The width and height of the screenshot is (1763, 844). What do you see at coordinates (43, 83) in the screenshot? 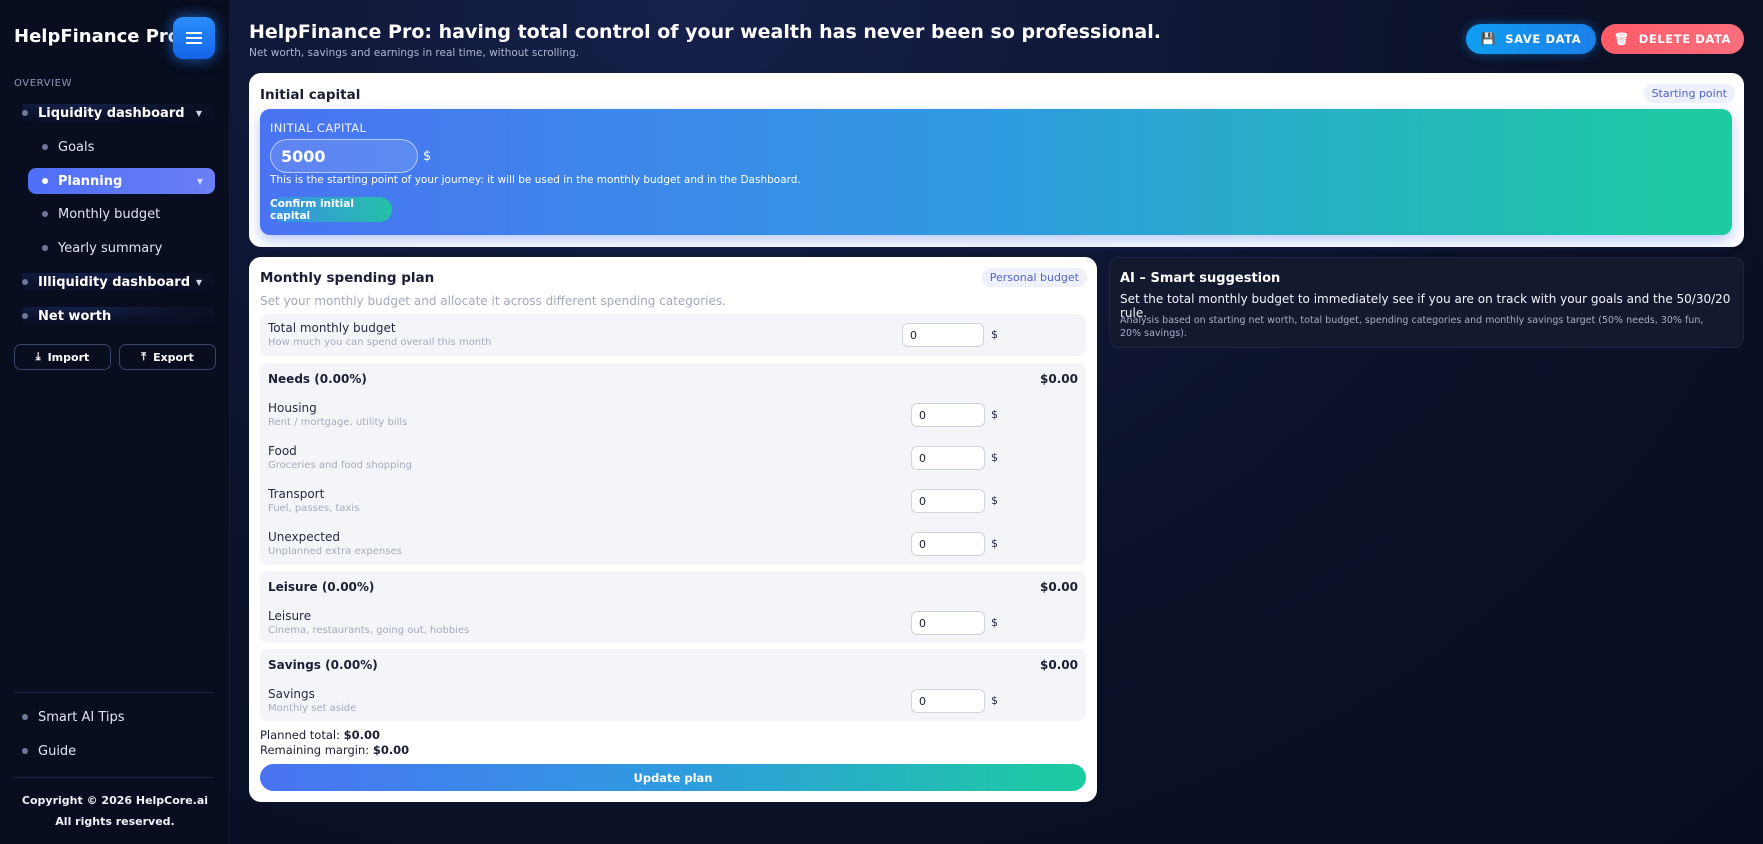
I see `section-title: OVERVIEW` at bounding box center [43, 83].